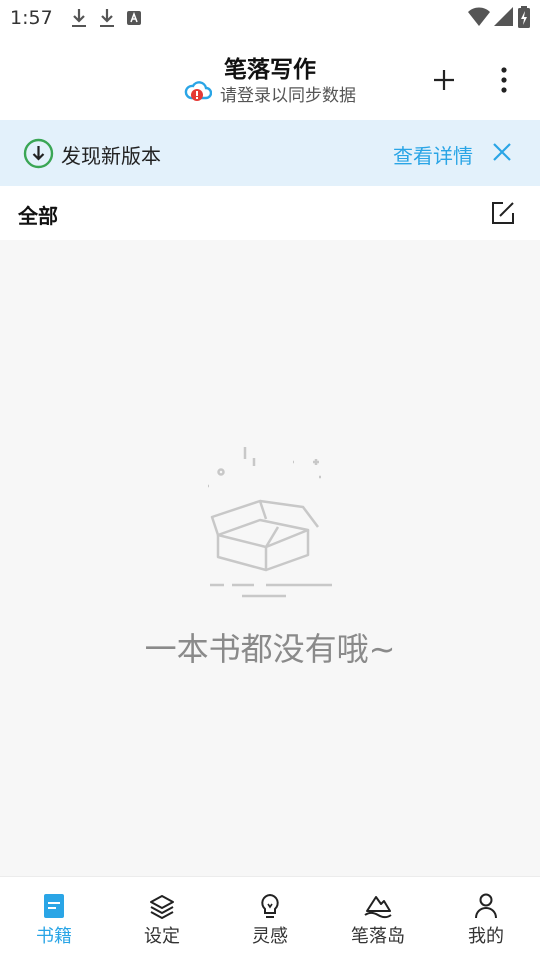  I want to click on nav-item-settings: 设定, so click(162, 918).